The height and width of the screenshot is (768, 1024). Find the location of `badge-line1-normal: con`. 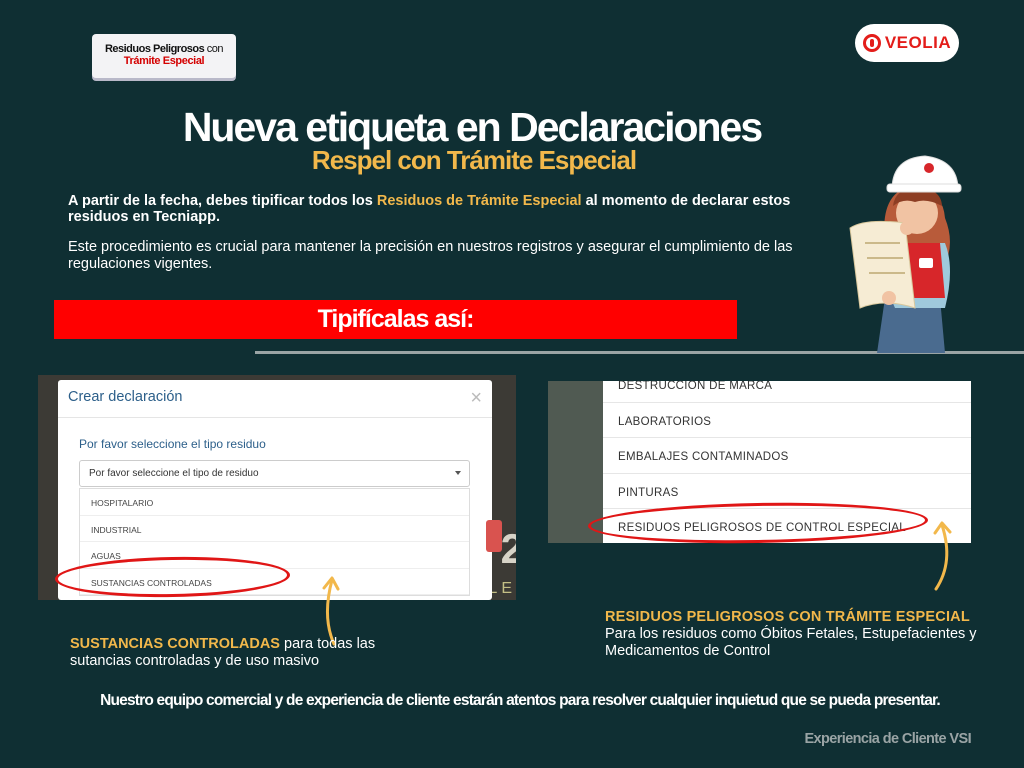

badge-line1-normal: con is located at coordinates (214, 49).